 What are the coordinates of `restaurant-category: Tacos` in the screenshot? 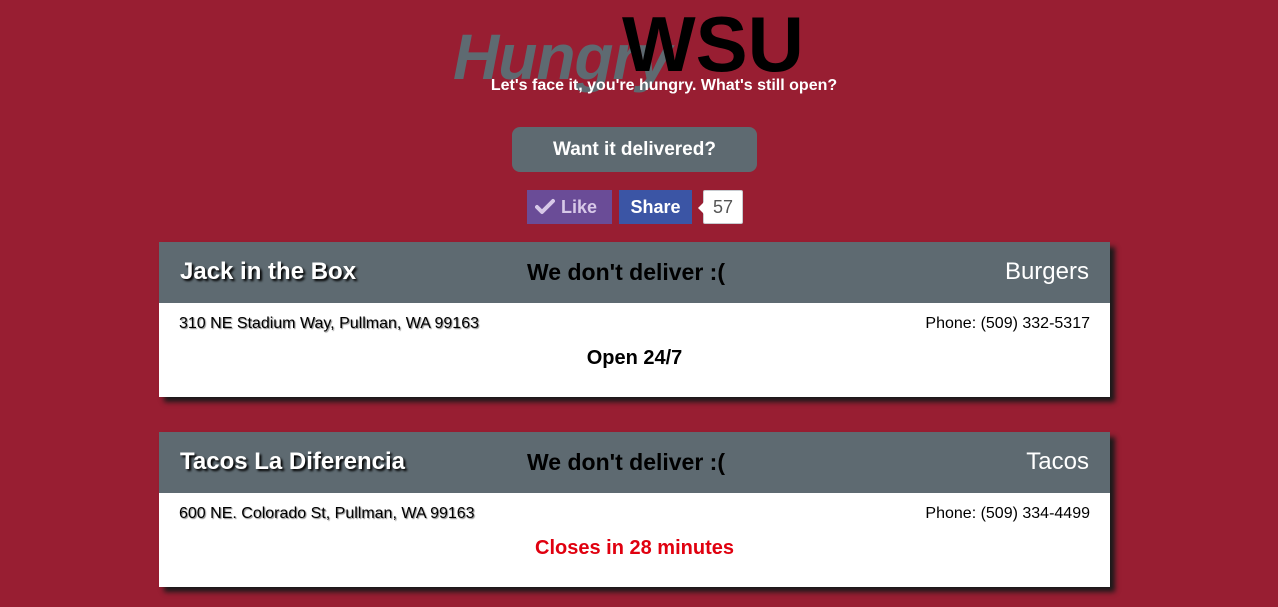 It's located at (1057, 461).